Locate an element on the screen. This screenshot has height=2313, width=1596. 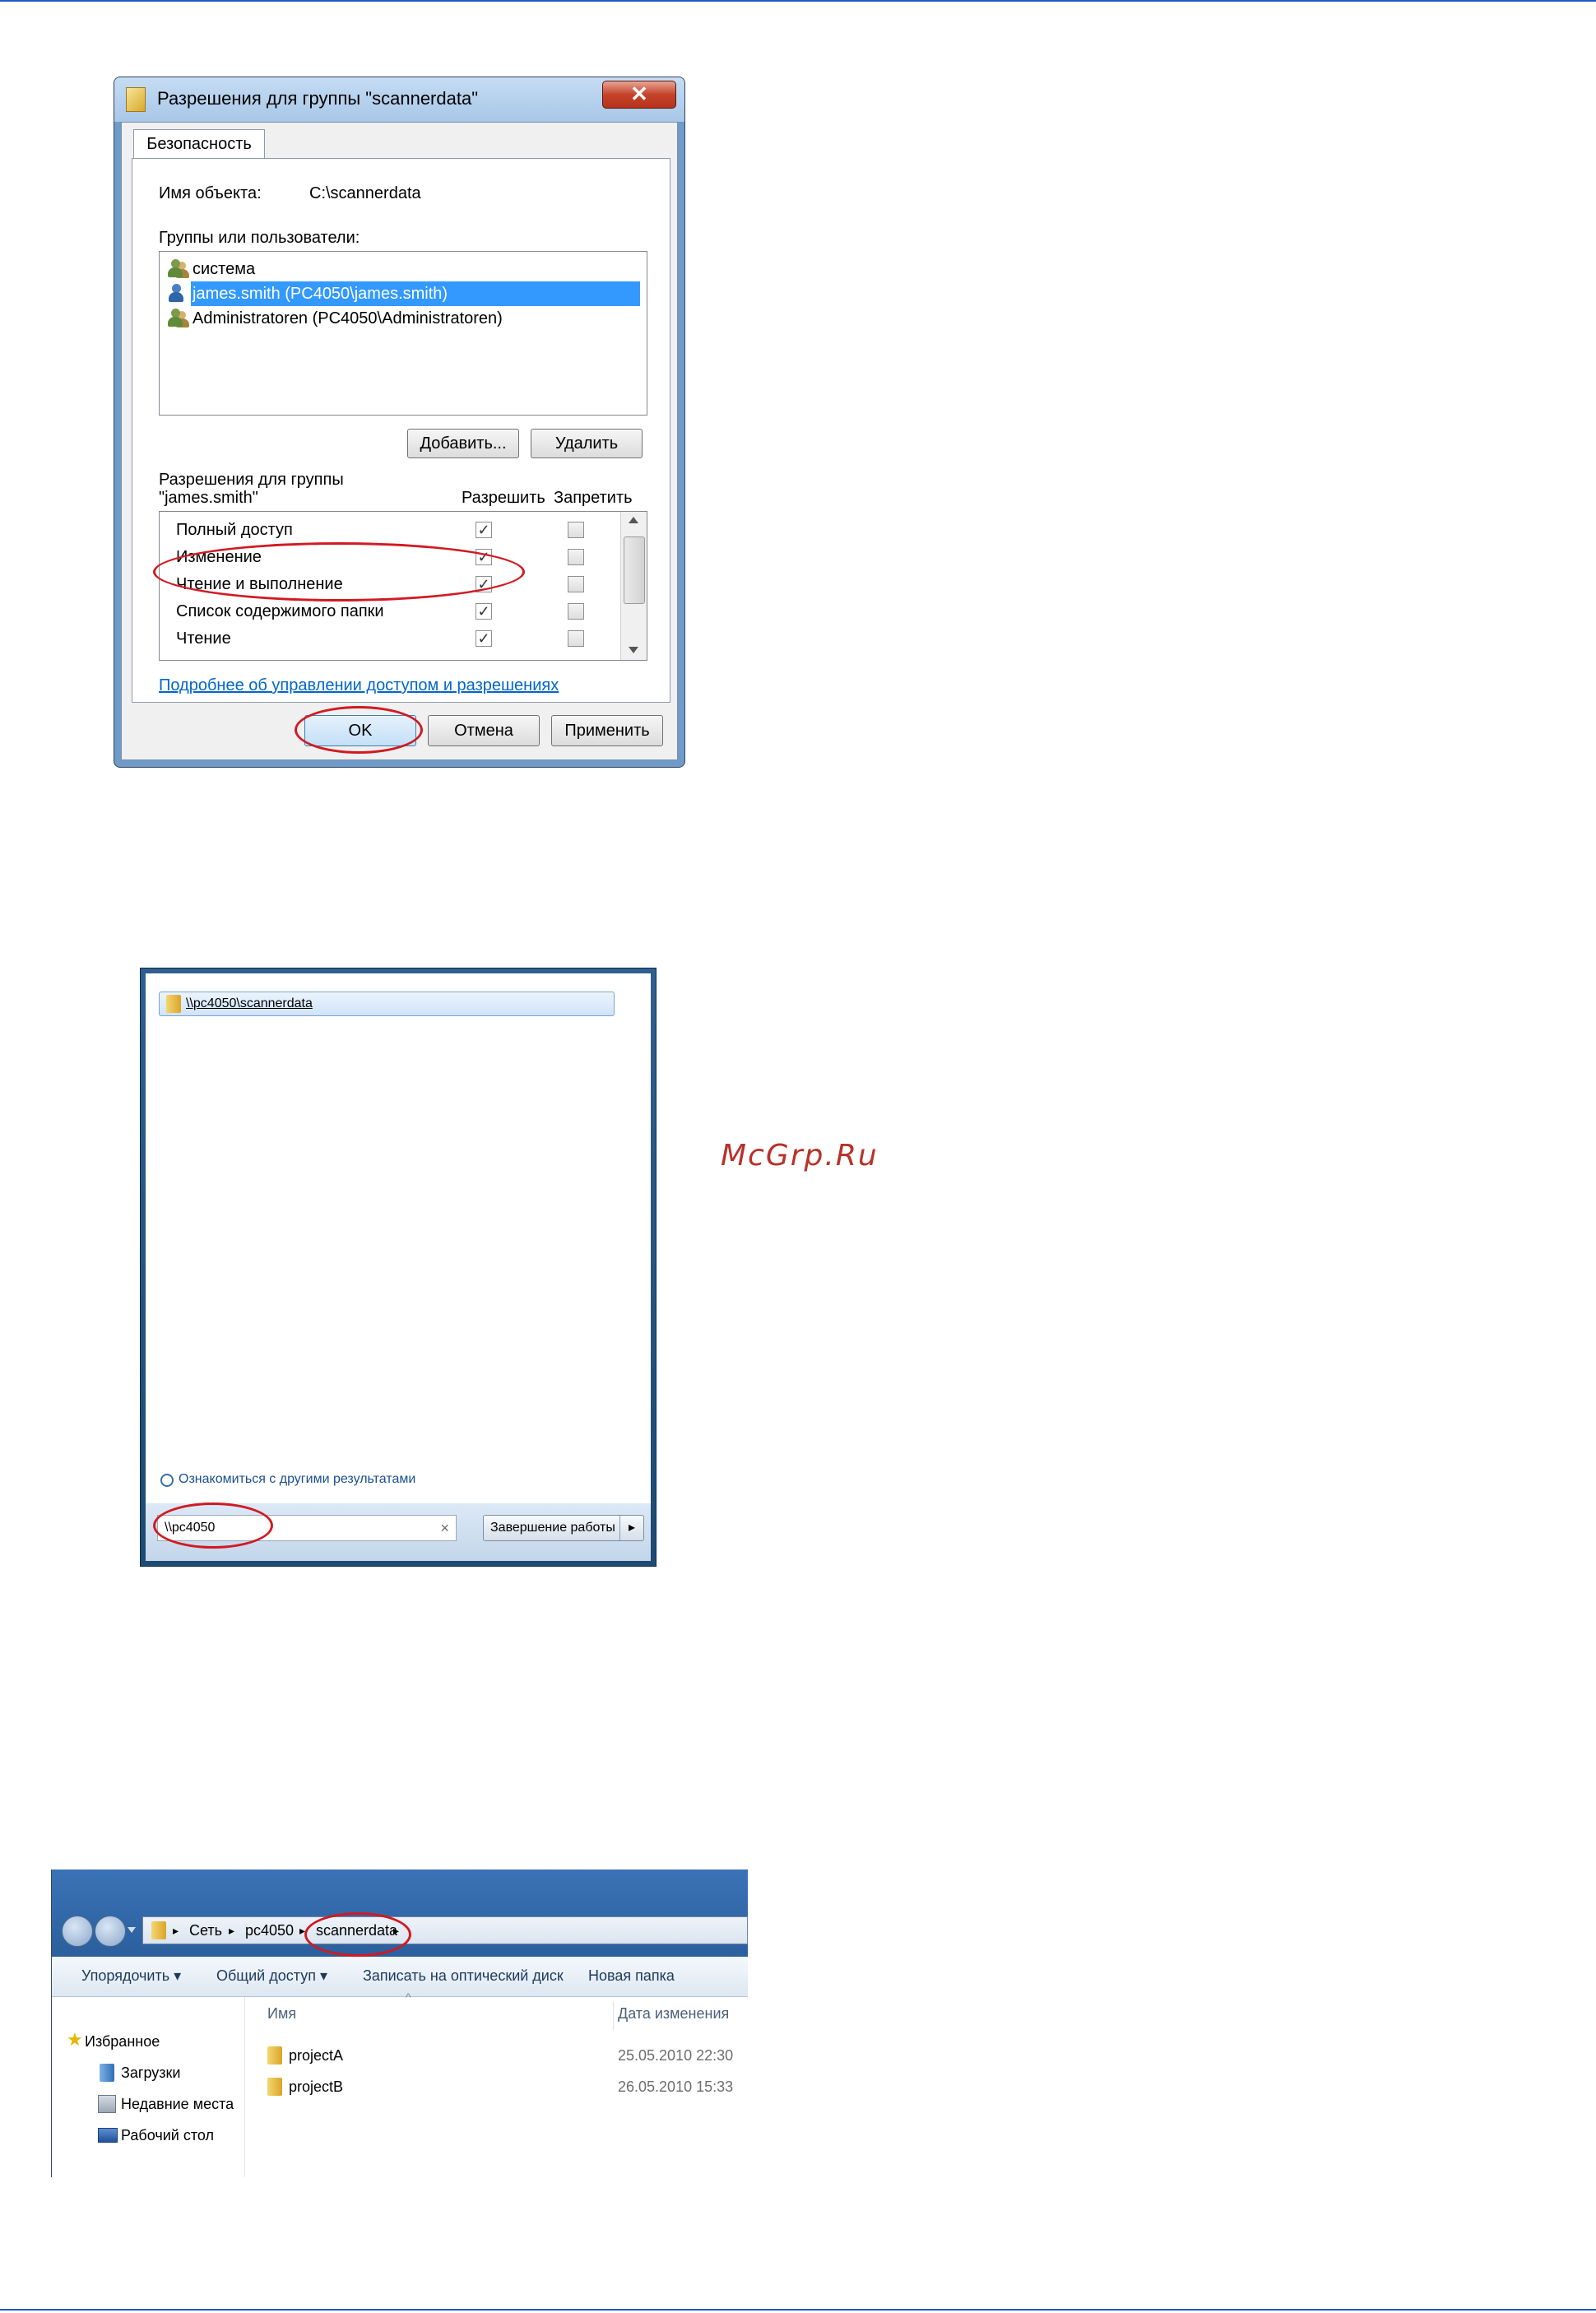
sidebar-item-label: Недавние места is located at coordinates (177, 2104).